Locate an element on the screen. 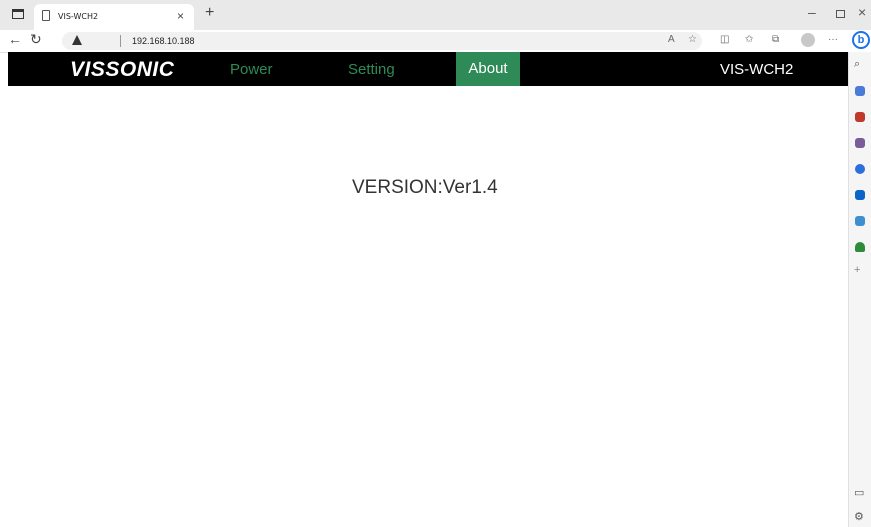  nav-setting: Setting is located at coordinates (371, 69).